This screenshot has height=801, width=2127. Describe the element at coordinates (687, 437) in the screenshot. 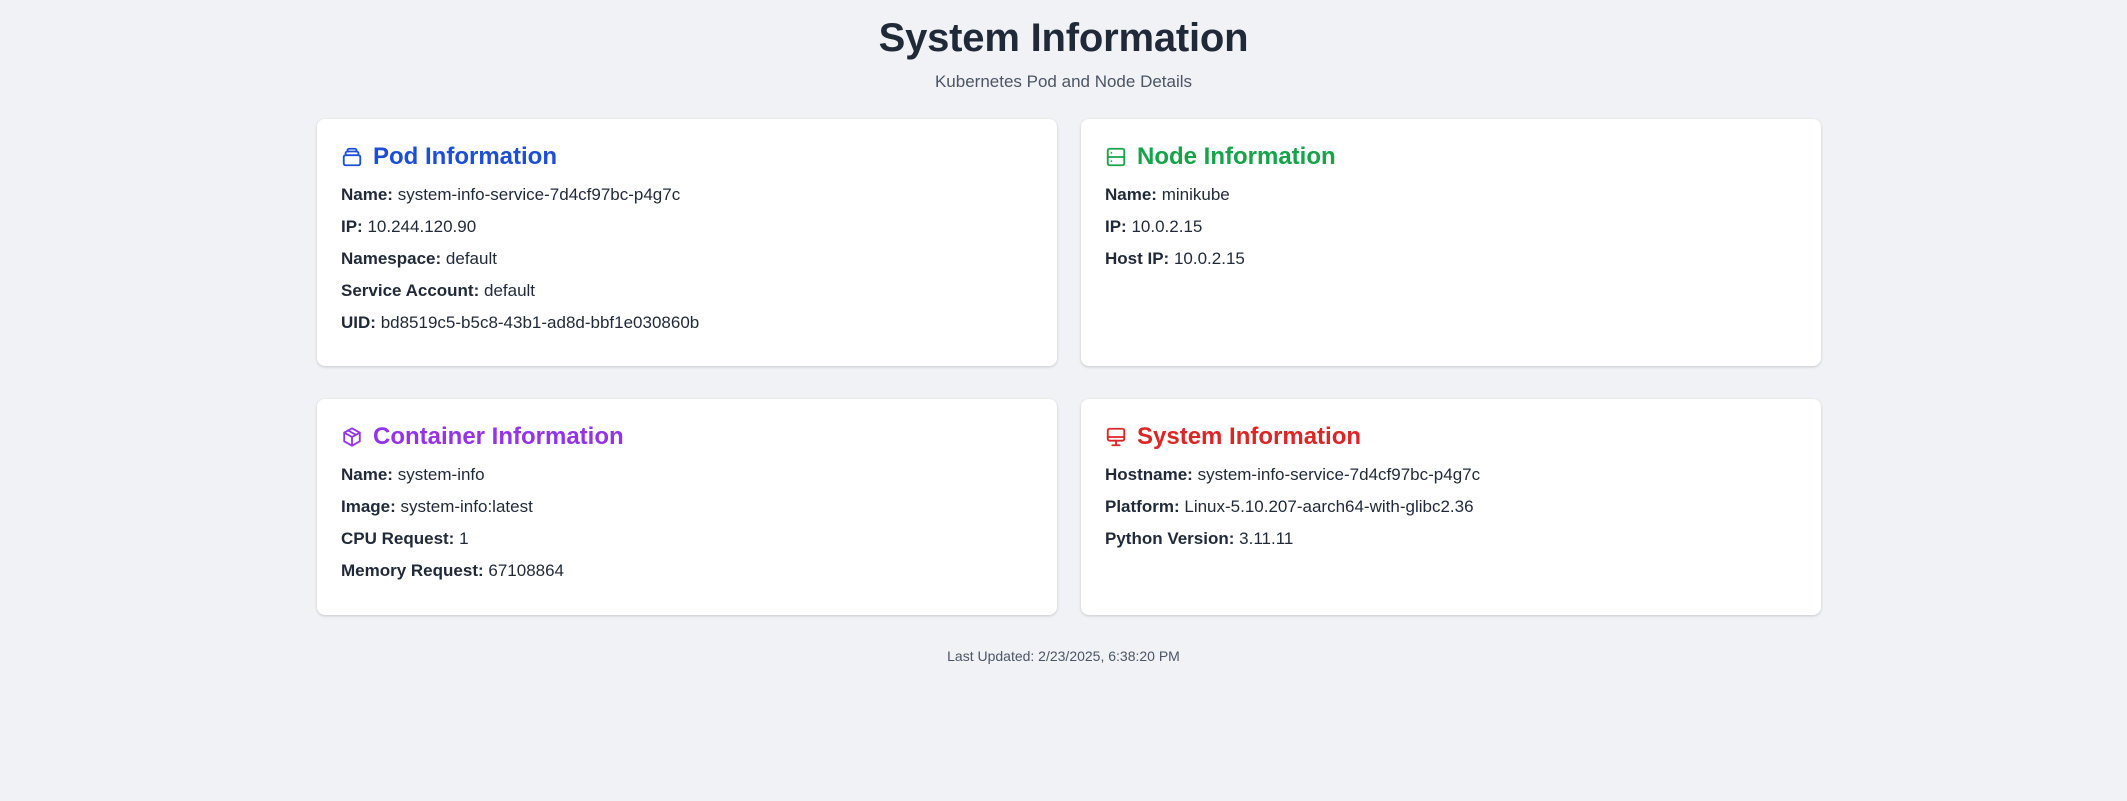

I see `card-header: Container Information` at that location.